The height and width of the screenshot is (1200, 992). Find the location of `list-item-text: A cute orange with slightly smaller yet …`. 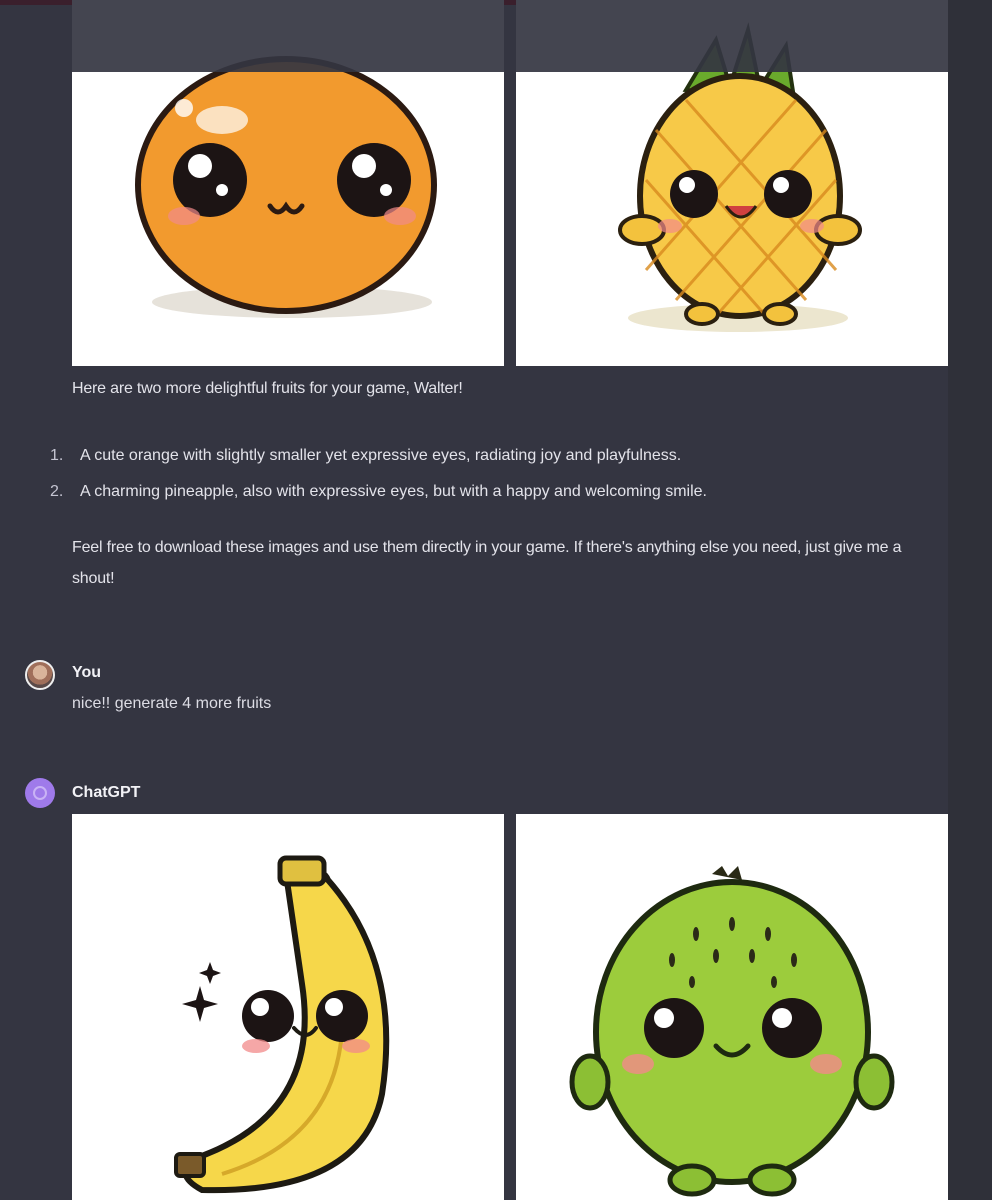

list-item-text: A cute orange with slightly smaller yet … is located at coordinates (381, 455).